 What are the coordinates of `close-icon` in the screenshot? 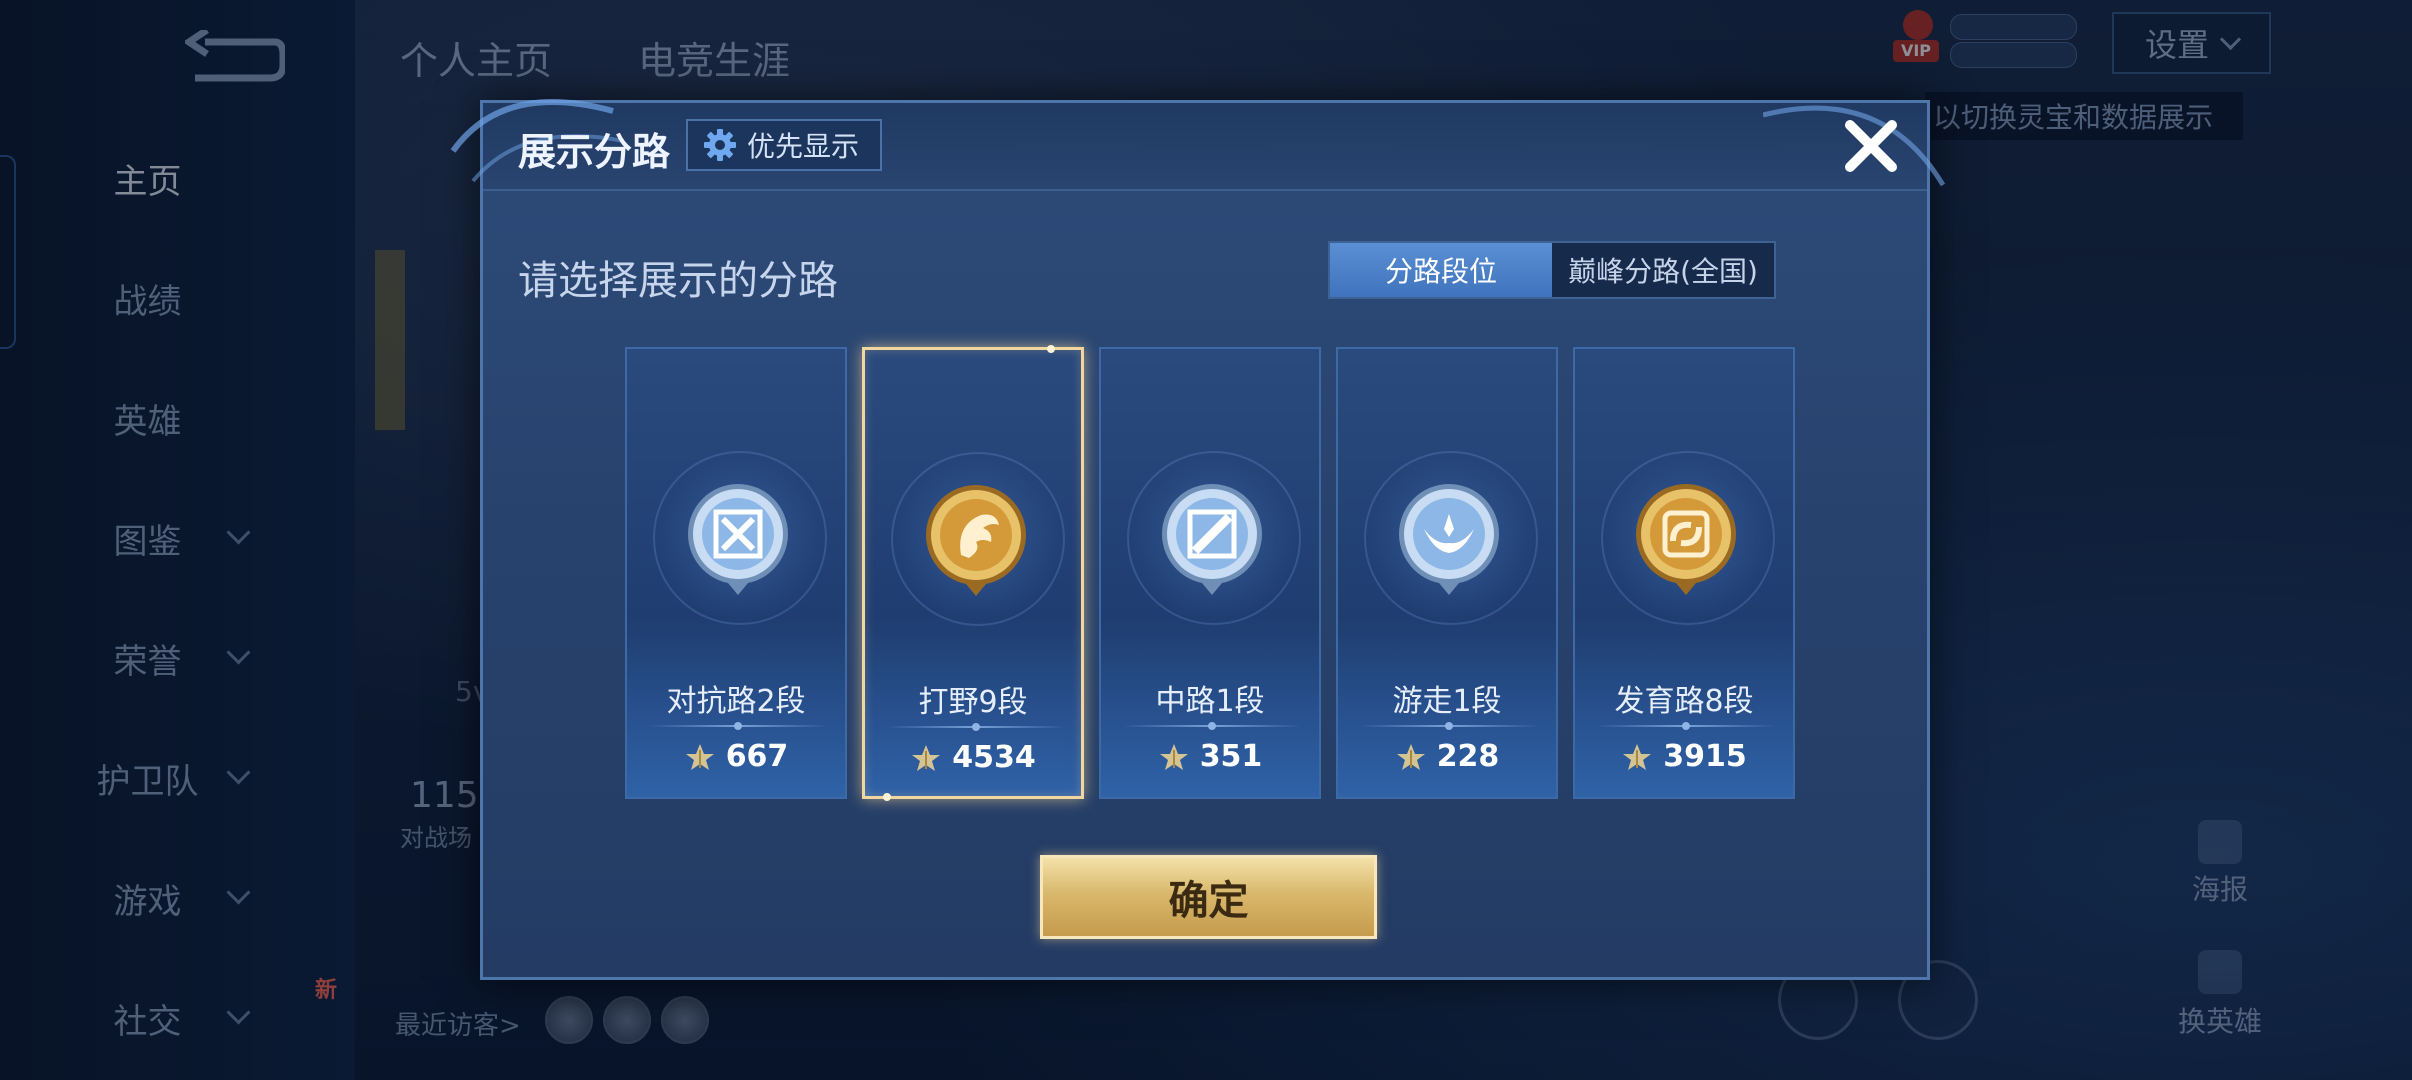 It's located at (1871, 146).